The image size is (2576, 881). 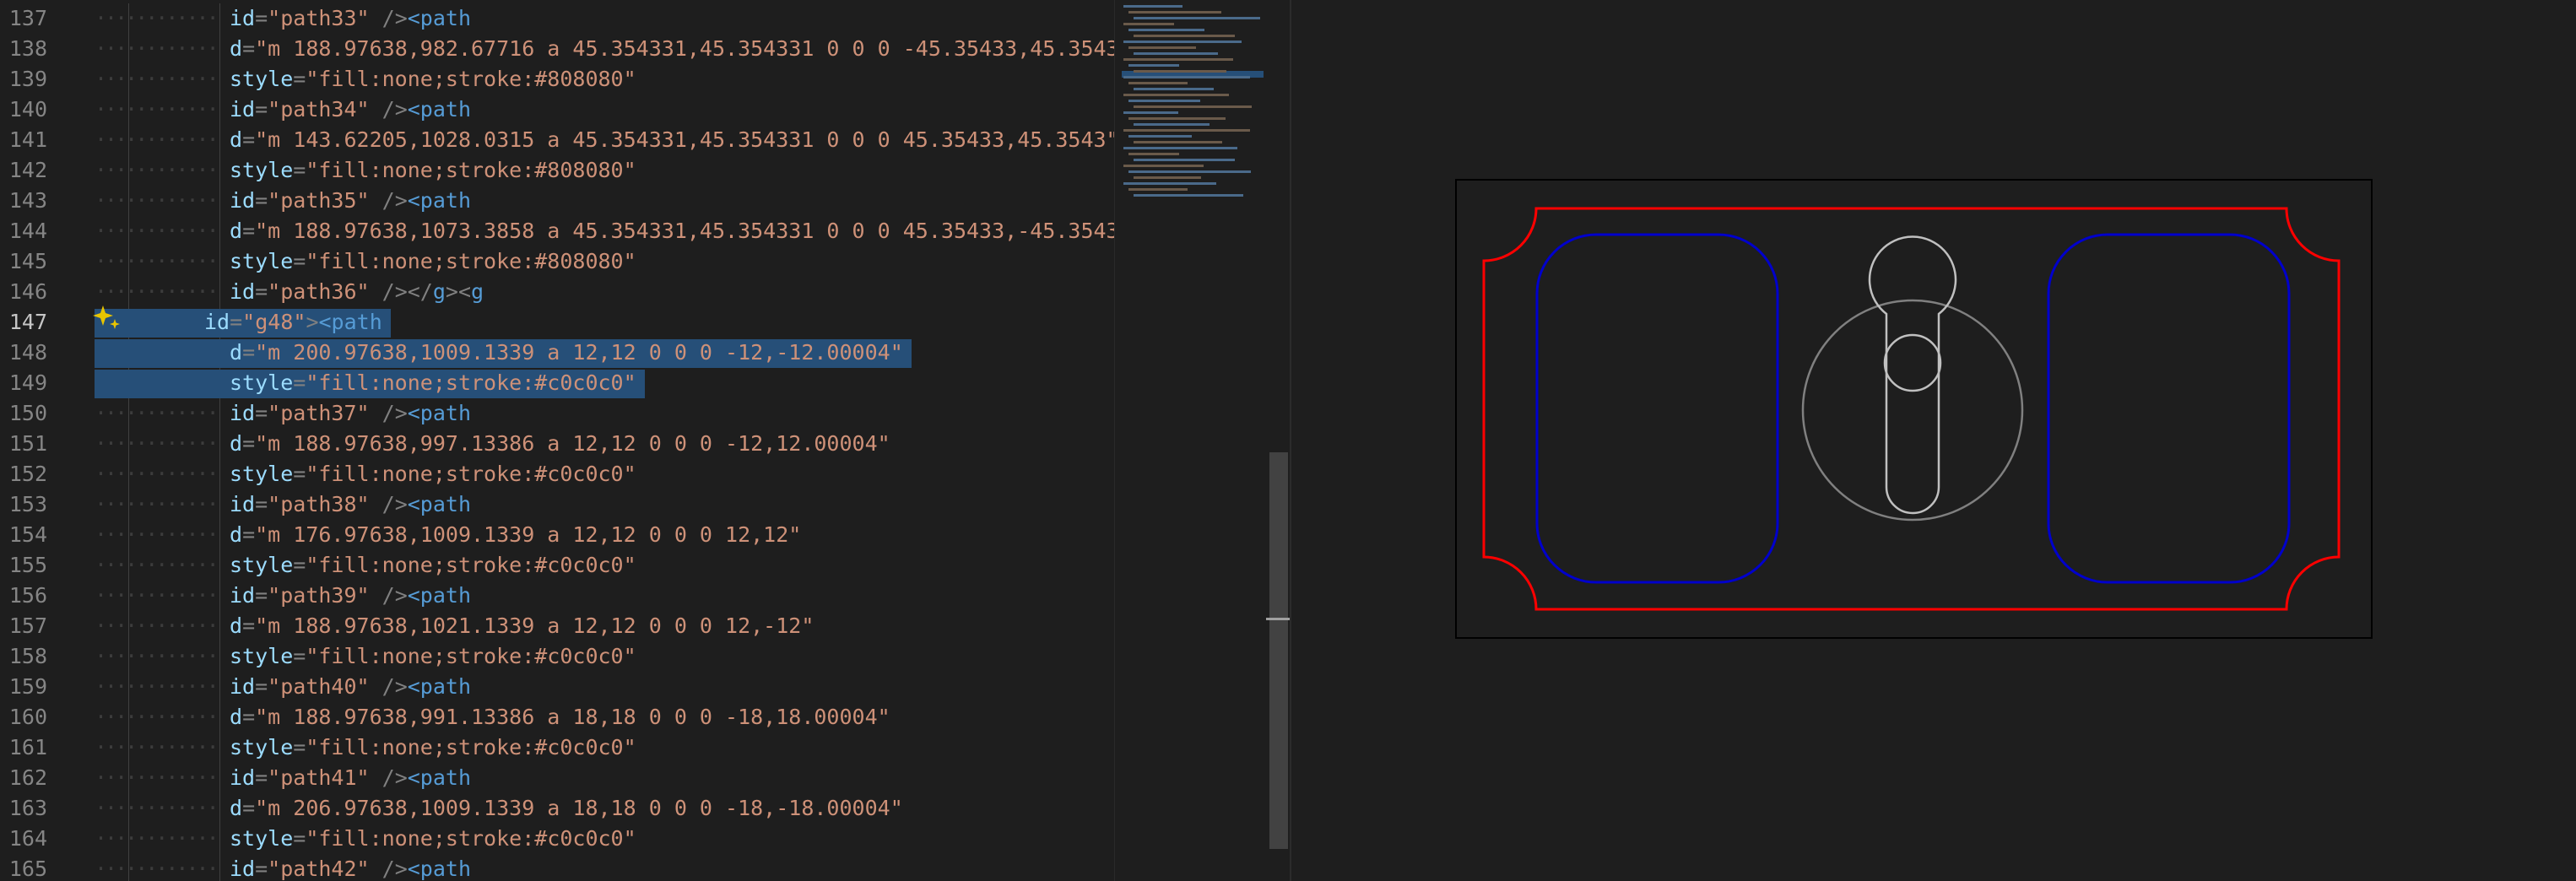 I want to click on scrollbar-thumb, so click(x=1278, y=651).